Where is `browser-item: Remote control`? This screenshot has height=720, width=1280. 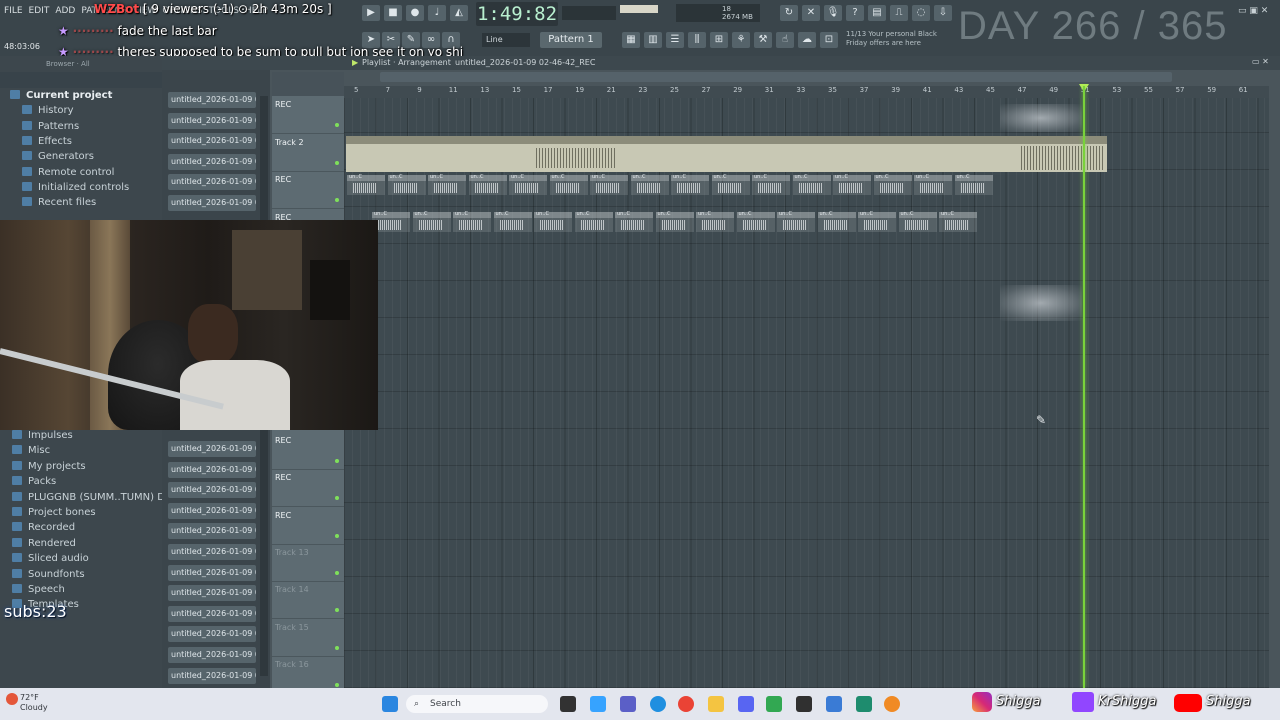
browser-item: Remote control is located at coordinates (68, 172).